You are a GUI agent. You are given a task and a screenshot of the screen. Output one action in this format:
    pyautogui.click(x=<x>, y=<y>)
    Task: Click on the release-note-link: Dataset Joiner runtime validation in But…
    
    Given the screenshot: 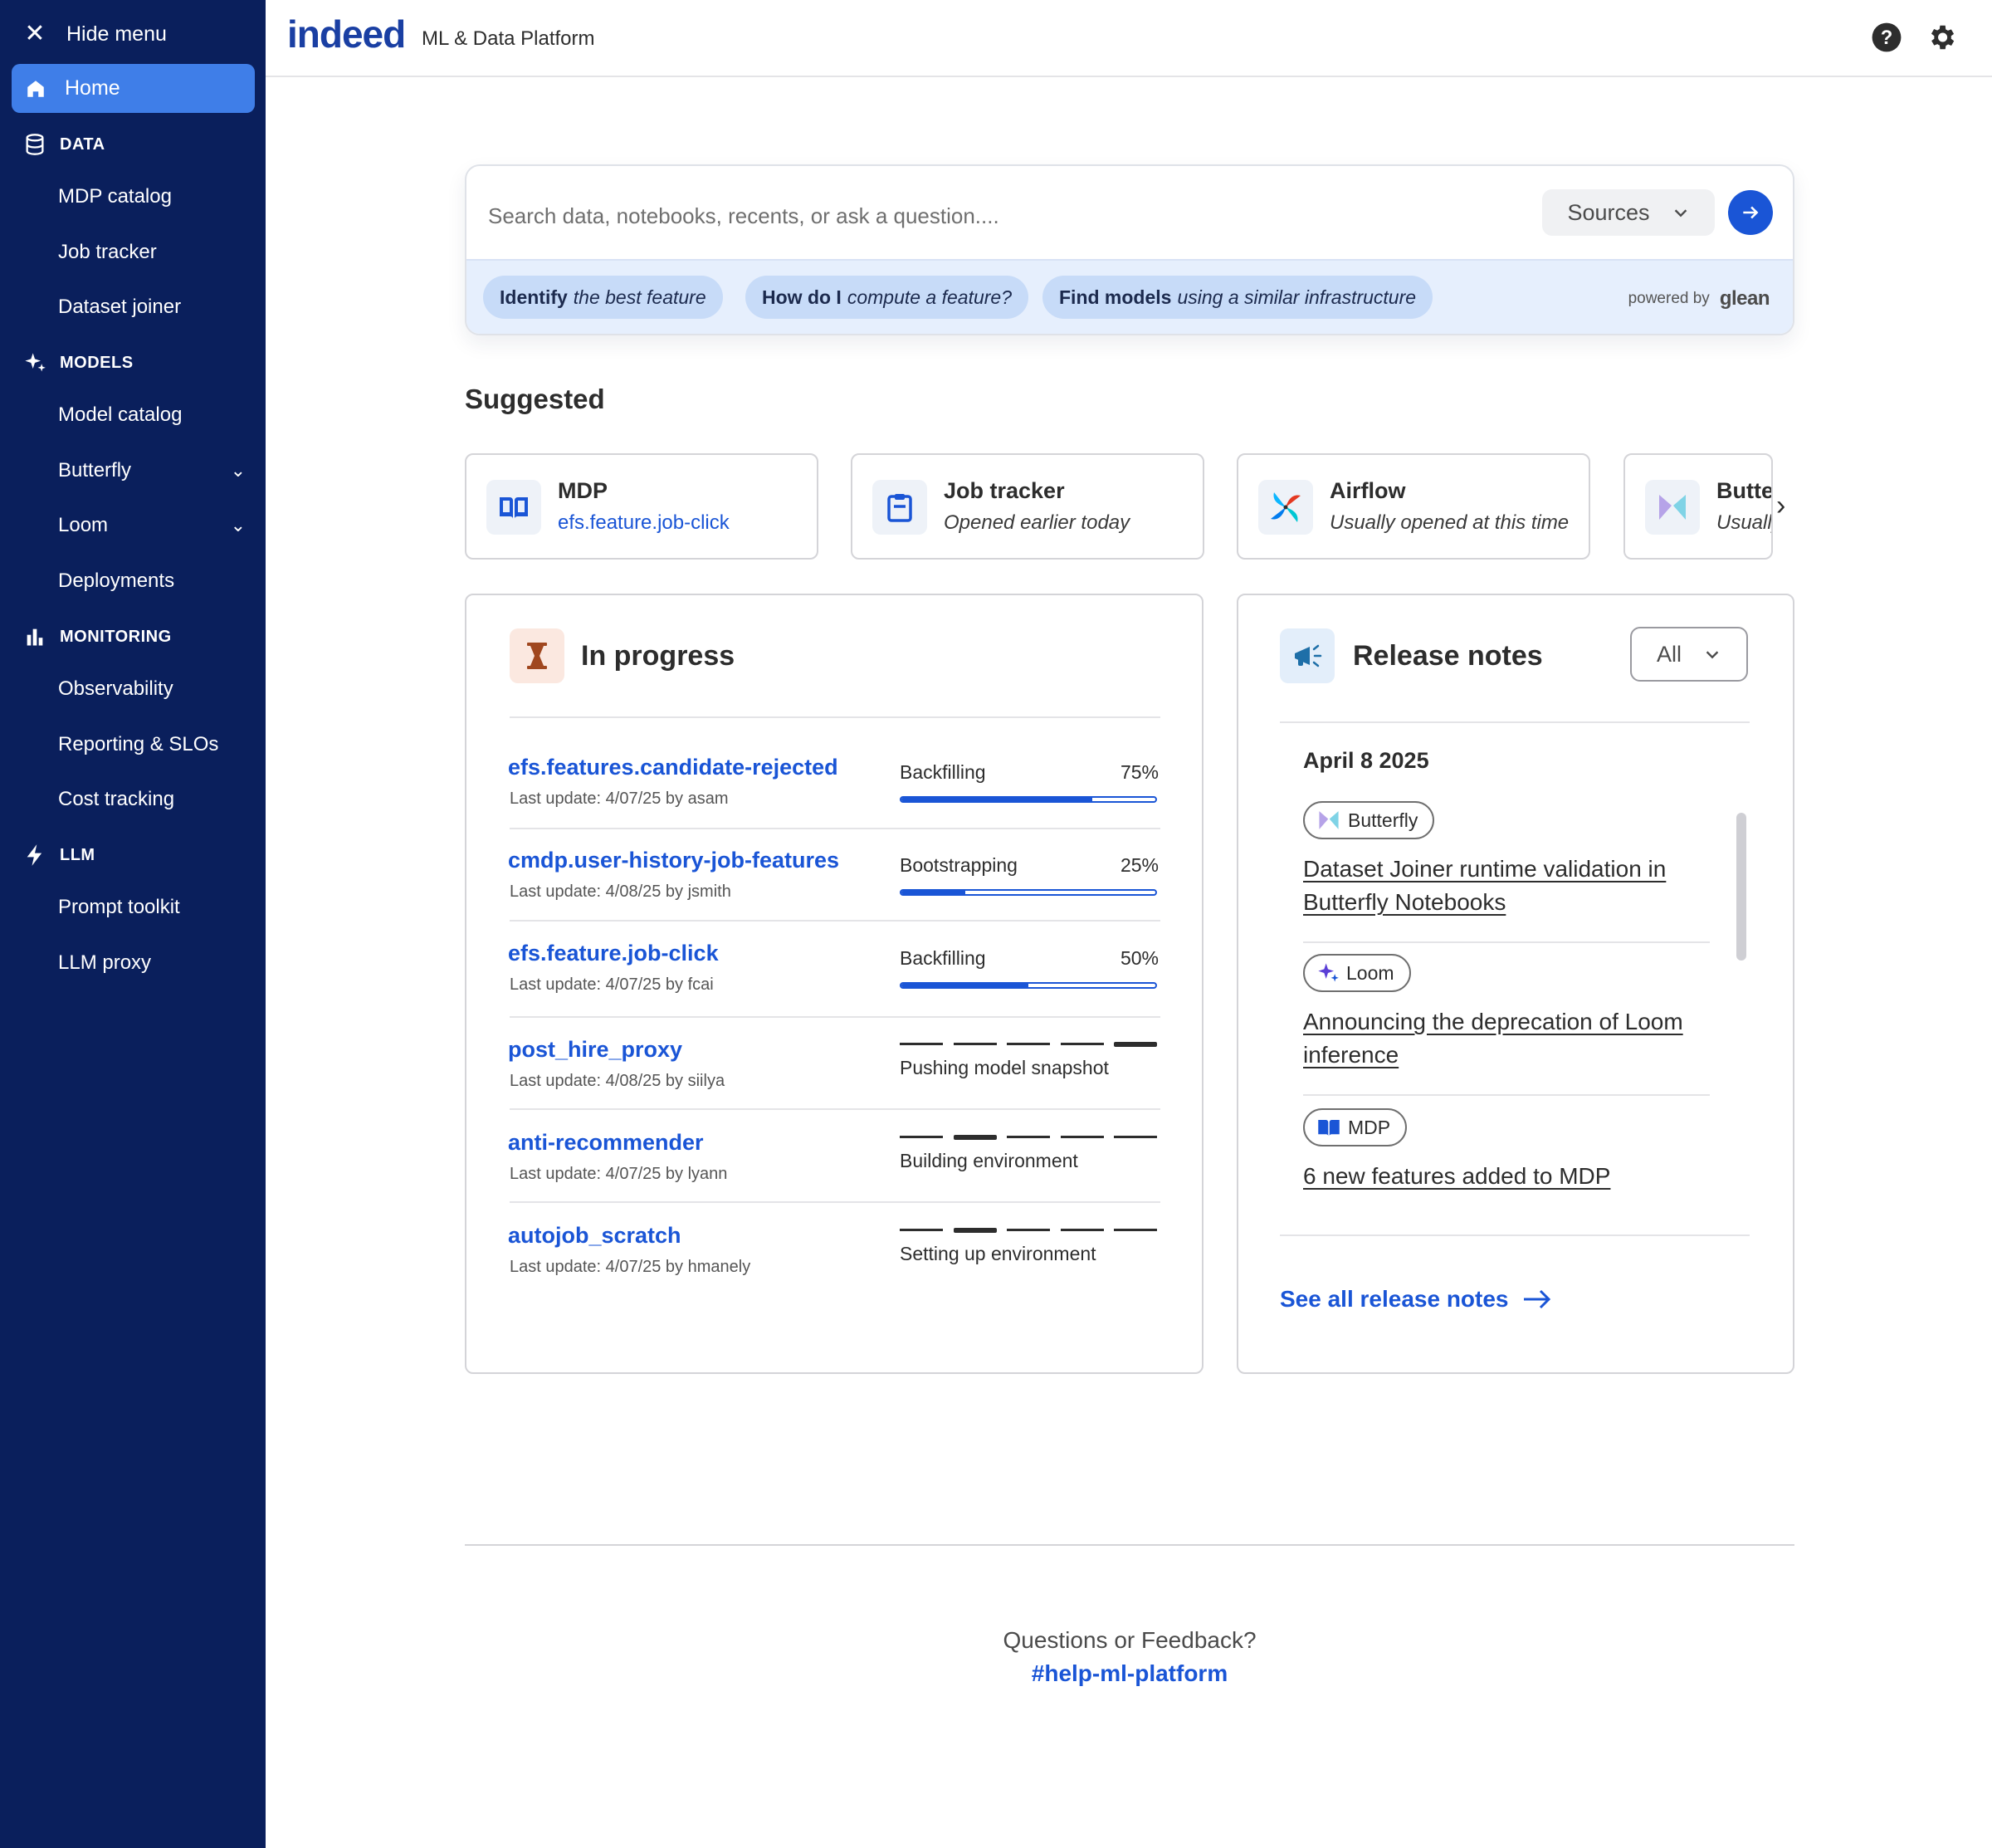 What is the action you would take?
    pyautogui.click(x=1502, y=886)
    